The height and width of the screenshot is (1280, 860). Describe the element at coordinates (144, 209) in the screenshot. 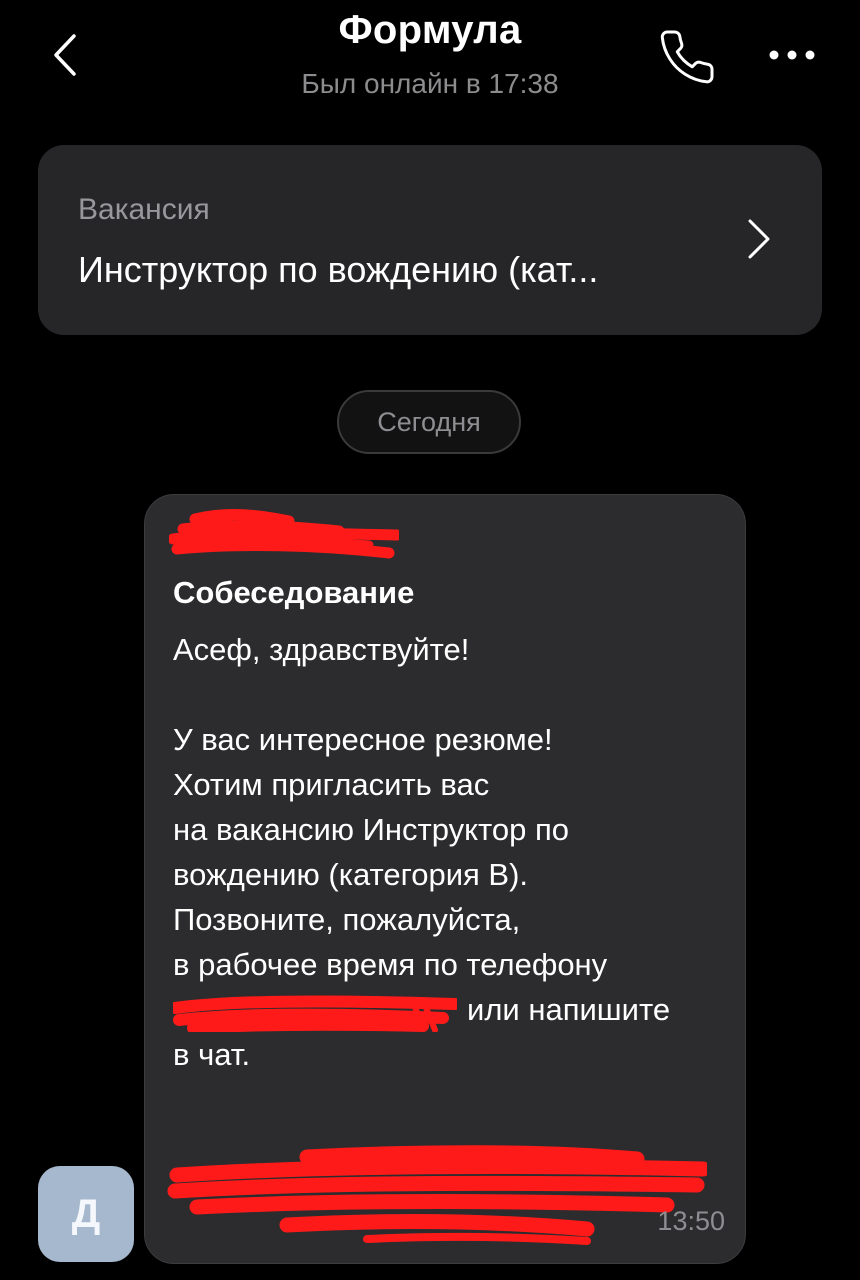

I see `vacancy-label: Вакансия` at that location.